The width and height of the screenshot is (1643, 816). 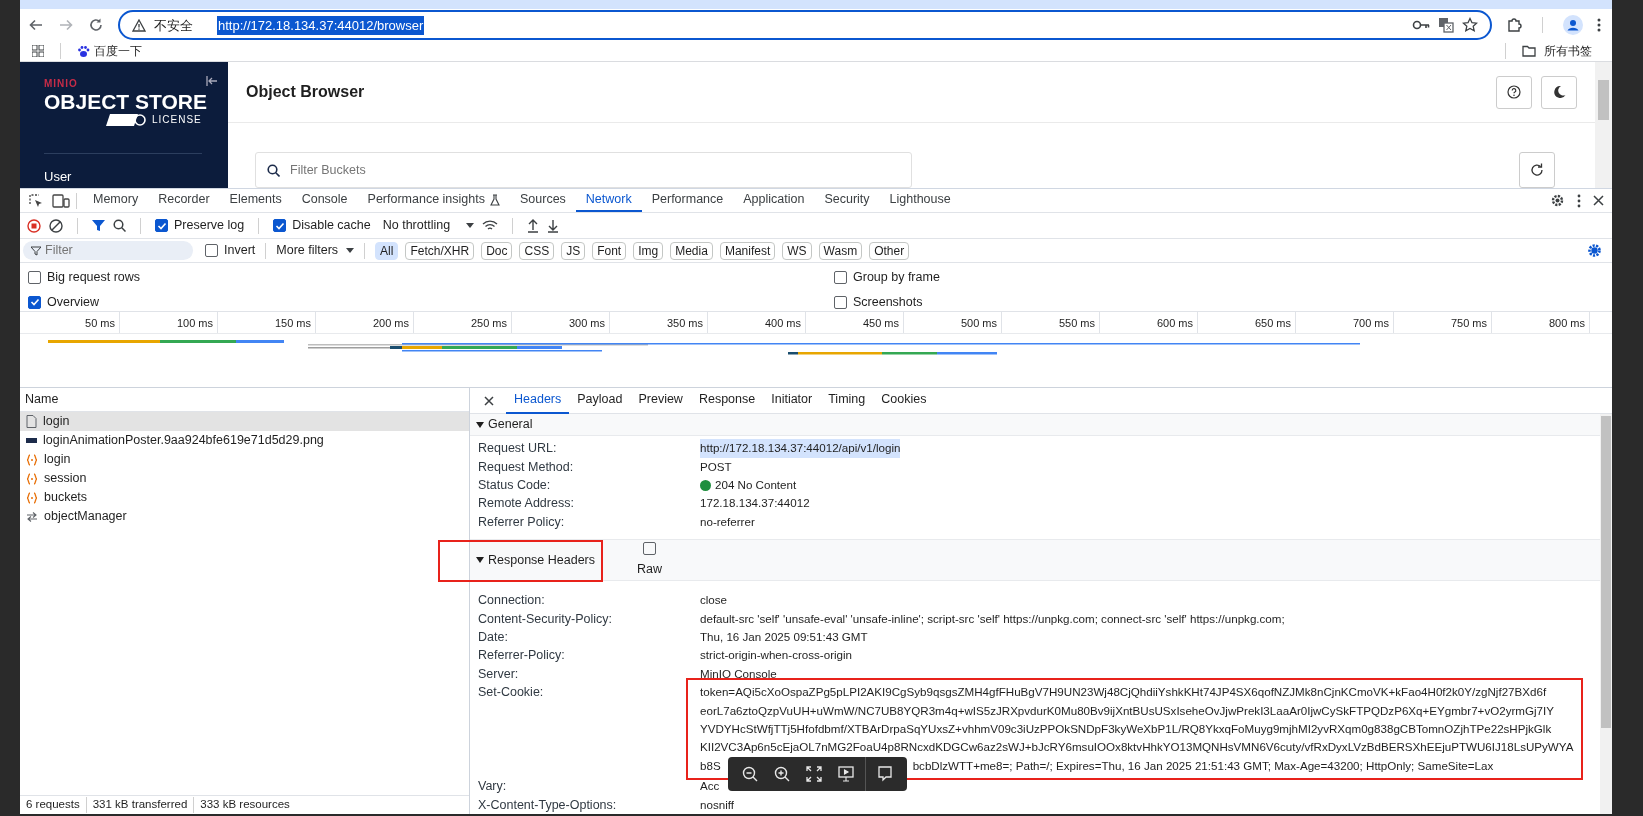 I want to click on type-filter-chip: All, so click(x=387, y=250).